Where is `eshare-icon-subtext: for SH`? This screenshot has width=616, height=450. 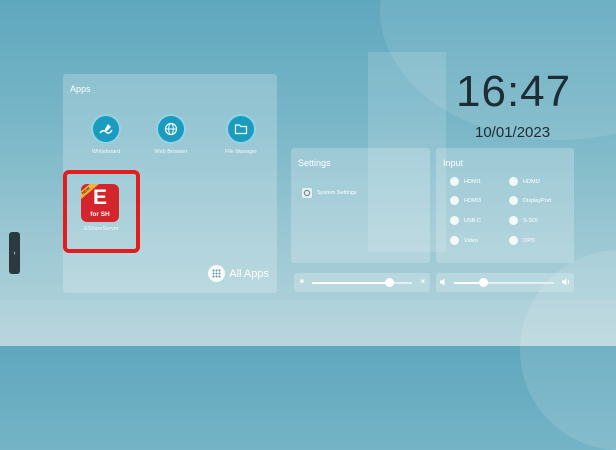 eshare-icon-subtext: for SH is located at coordinates (100, 214).